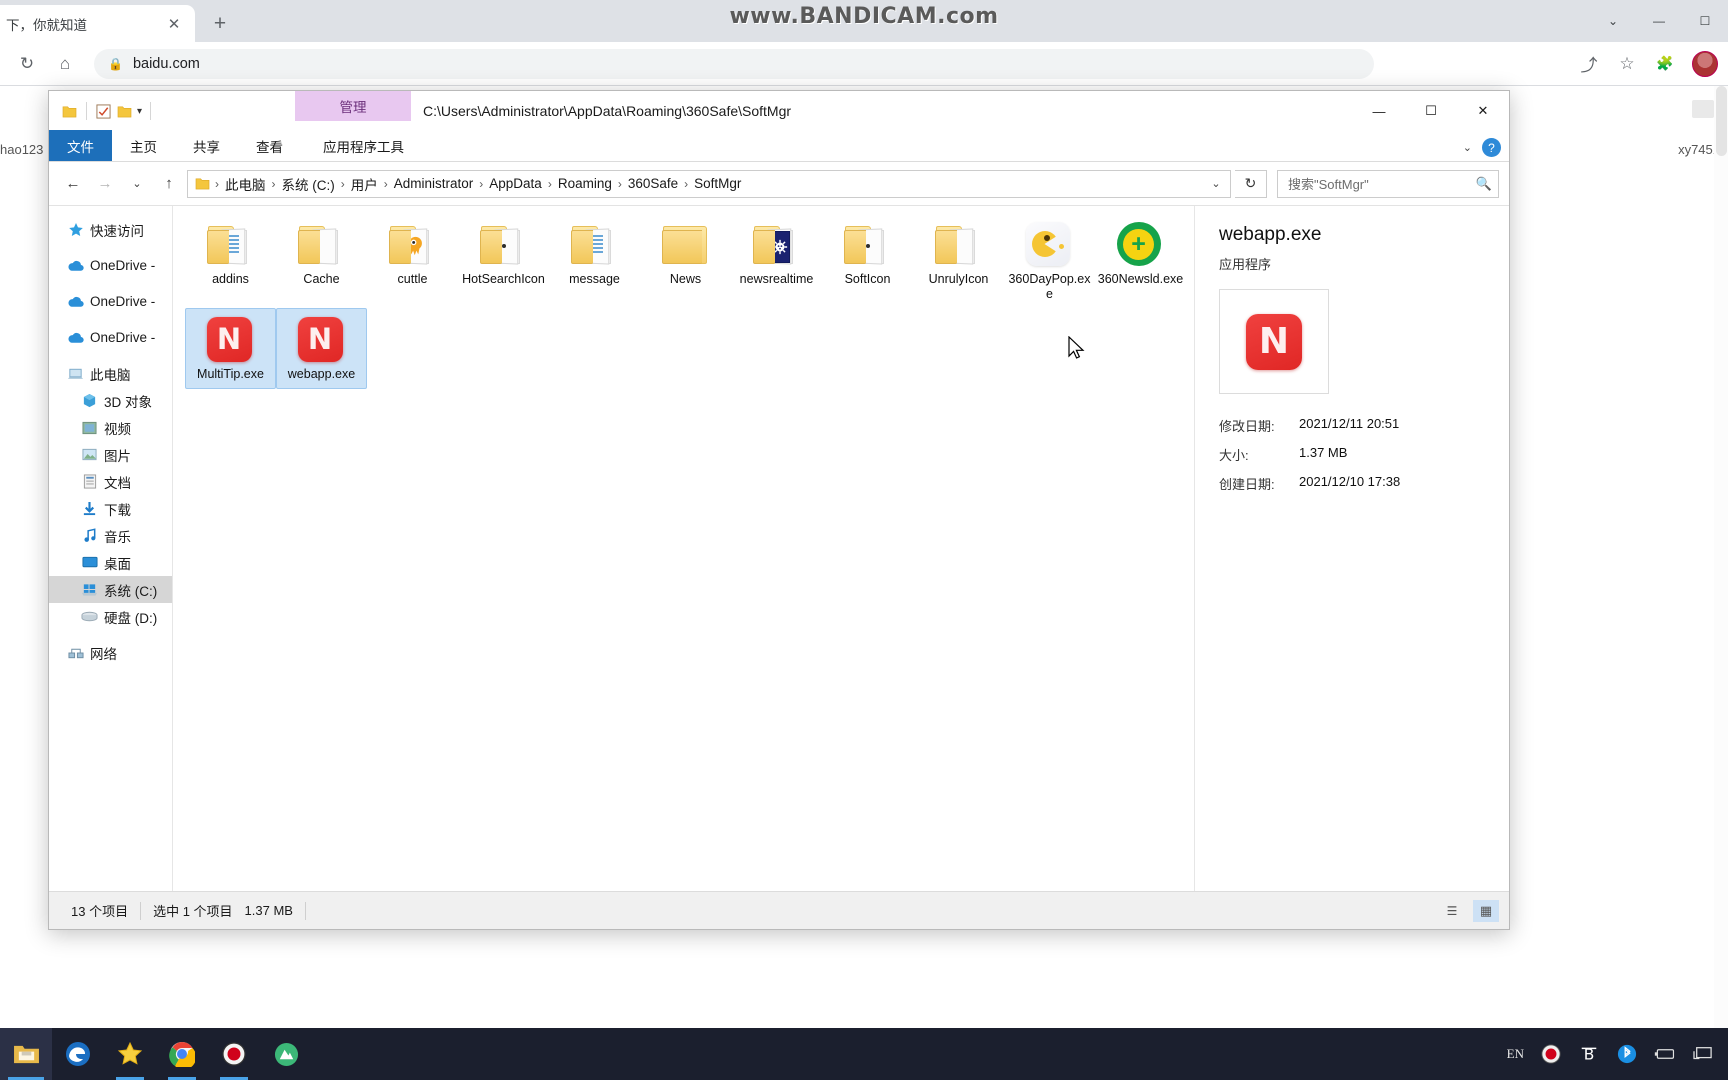 This screenshot has height=1080, width=1728. What do you see at coordinates (1274, 341) in the screenshot?
I see `details-preview: N` at bounding box center [1274, 341].